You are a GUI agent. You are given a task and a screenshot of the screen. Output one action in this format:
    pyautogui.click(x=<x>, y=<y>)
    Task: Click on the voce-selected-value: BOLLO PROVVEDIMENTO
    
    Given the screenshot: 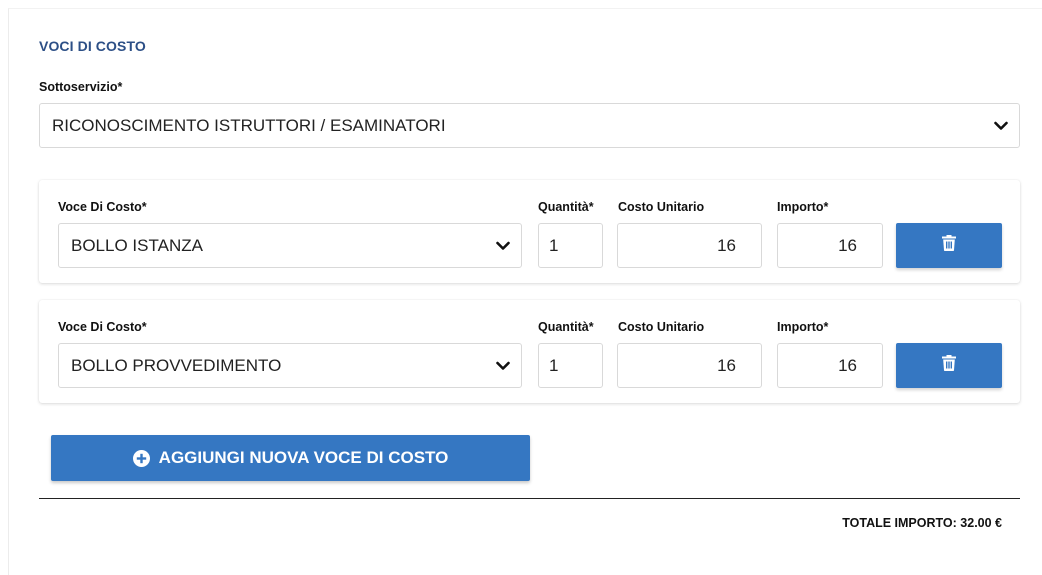 What is the action you would take?
    pyautogui.click(x=176, y=365)
    